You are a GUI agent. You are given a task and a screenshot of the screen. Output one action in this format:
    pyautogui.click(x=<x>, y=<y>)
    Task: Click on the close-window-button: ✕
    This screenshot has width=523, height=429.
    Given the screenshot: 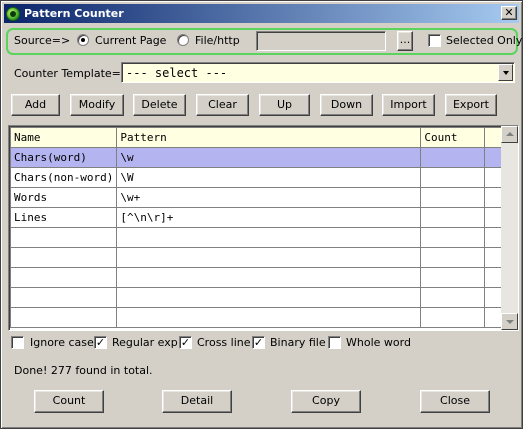 What is the action you would take?
    pyautogui.click(x=509, y=13)
    